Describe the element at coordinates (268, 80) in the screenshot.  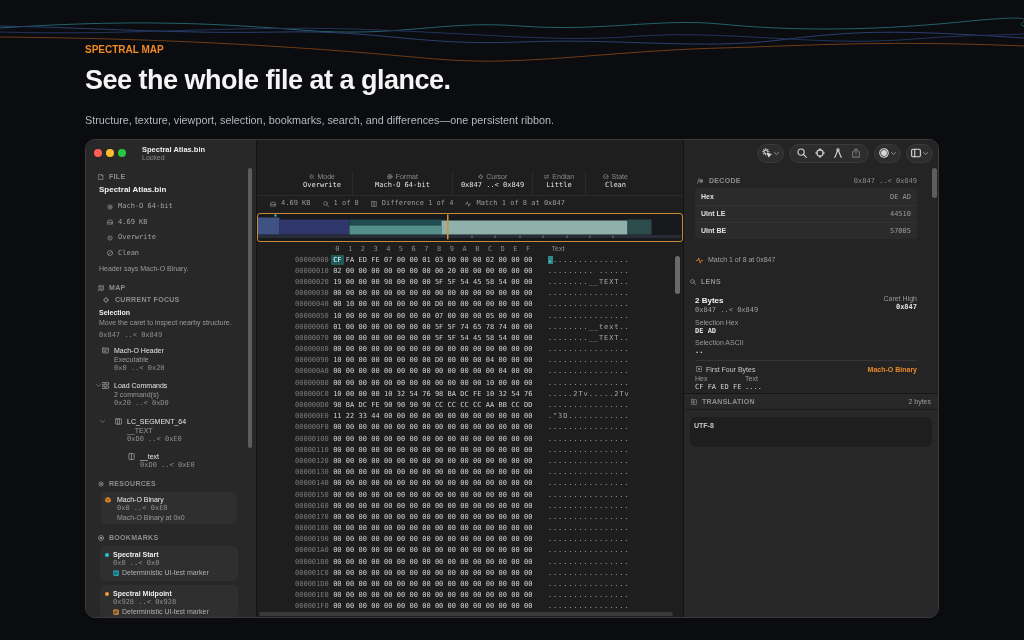
I see `page-title: See the whole file at a glance.` at that location.